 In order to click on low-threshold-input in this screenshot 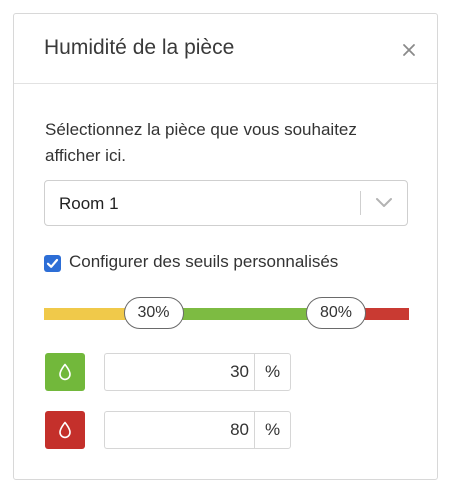, I will do `click(179, 372)`.